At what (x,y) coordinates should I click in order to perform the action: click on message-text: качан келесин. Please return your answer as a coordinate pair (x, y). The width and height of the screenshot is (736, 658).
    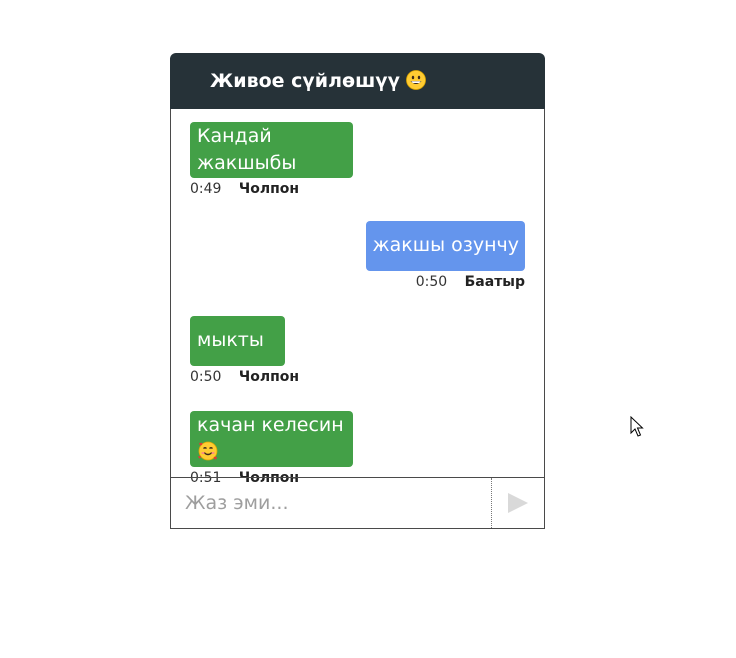
    Looking at the image, I should click on (270, 425).